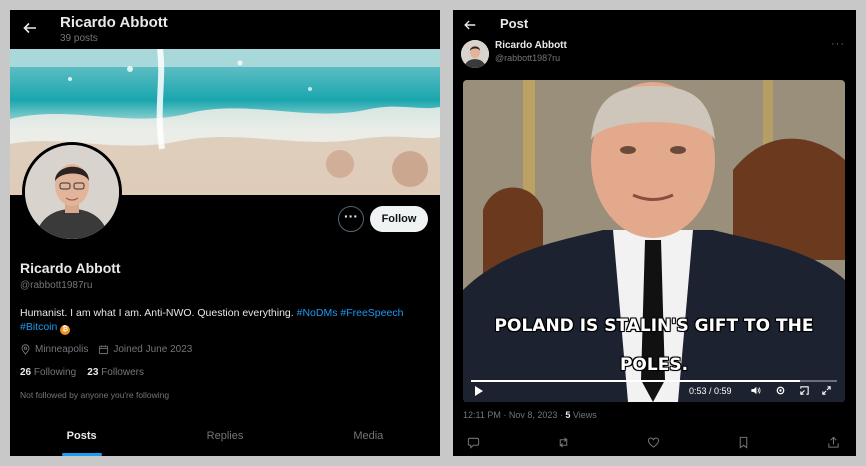  What do you see at coordinates (475, 54) in the screenshot?
I see `author-avatar` at bounding box center [475, 54].